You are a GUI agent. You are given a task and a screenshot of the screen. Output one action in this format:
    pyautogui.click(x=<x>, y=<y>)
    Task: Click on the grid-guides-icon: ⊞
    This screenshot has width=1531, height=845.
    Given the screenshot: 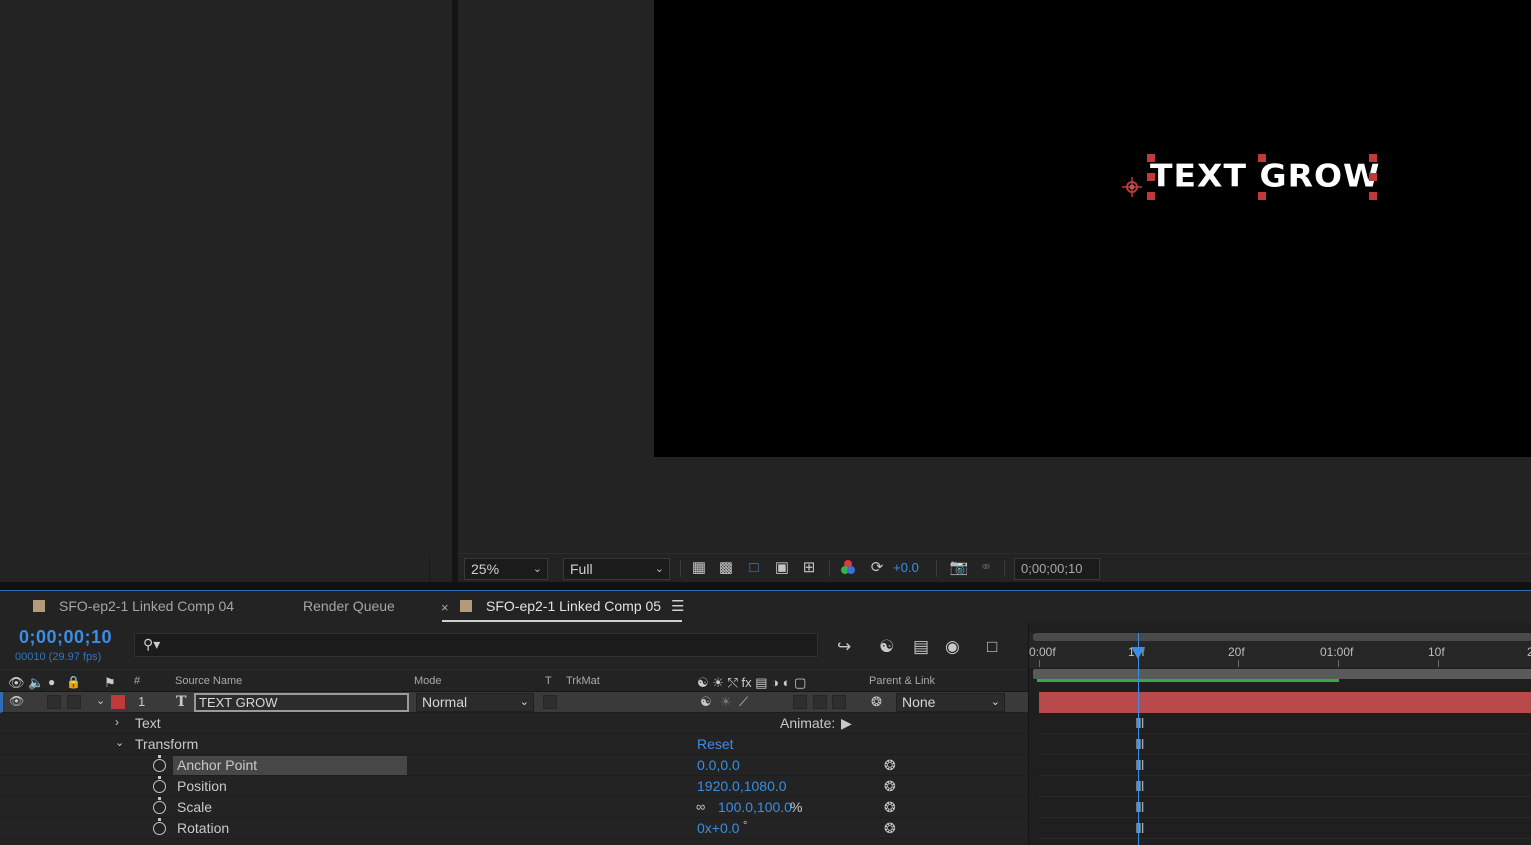 What is the action you would take?
    pyautogui.click(x=809, y=568)
    